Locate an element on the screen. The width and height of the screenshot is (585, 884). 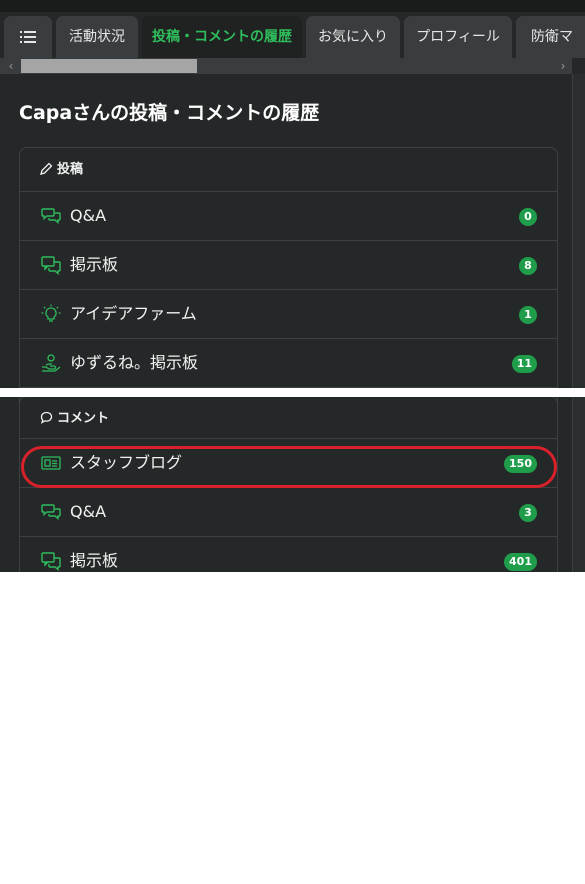
count-badge: 401 is located at coordinates (520, 562).